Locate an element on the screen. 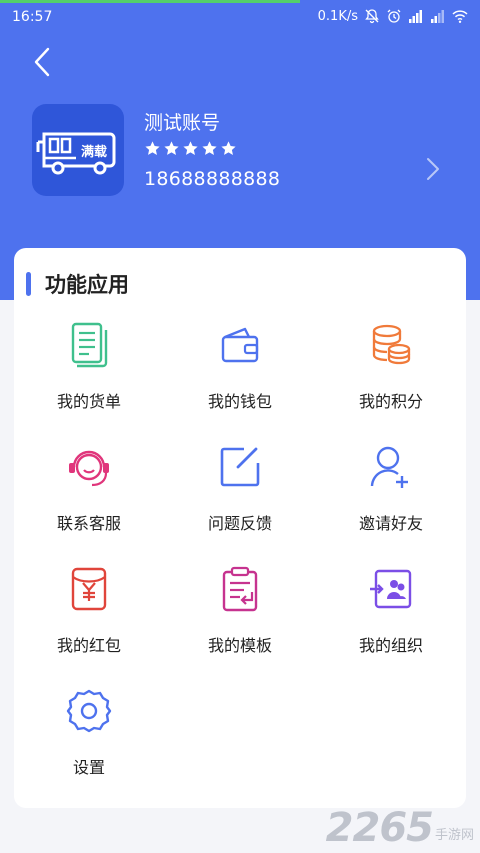 This screenshot has height=853, width=480. function-item-orders: 我的货单 is located at coordinates (89, 377).